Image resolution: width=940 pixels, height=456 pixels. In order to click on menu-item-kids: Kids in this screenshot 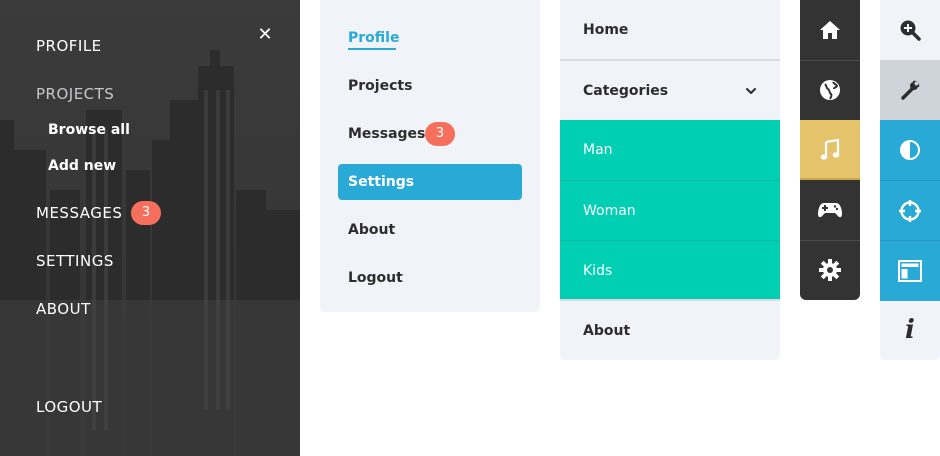, I will do `click(670, 271)`.